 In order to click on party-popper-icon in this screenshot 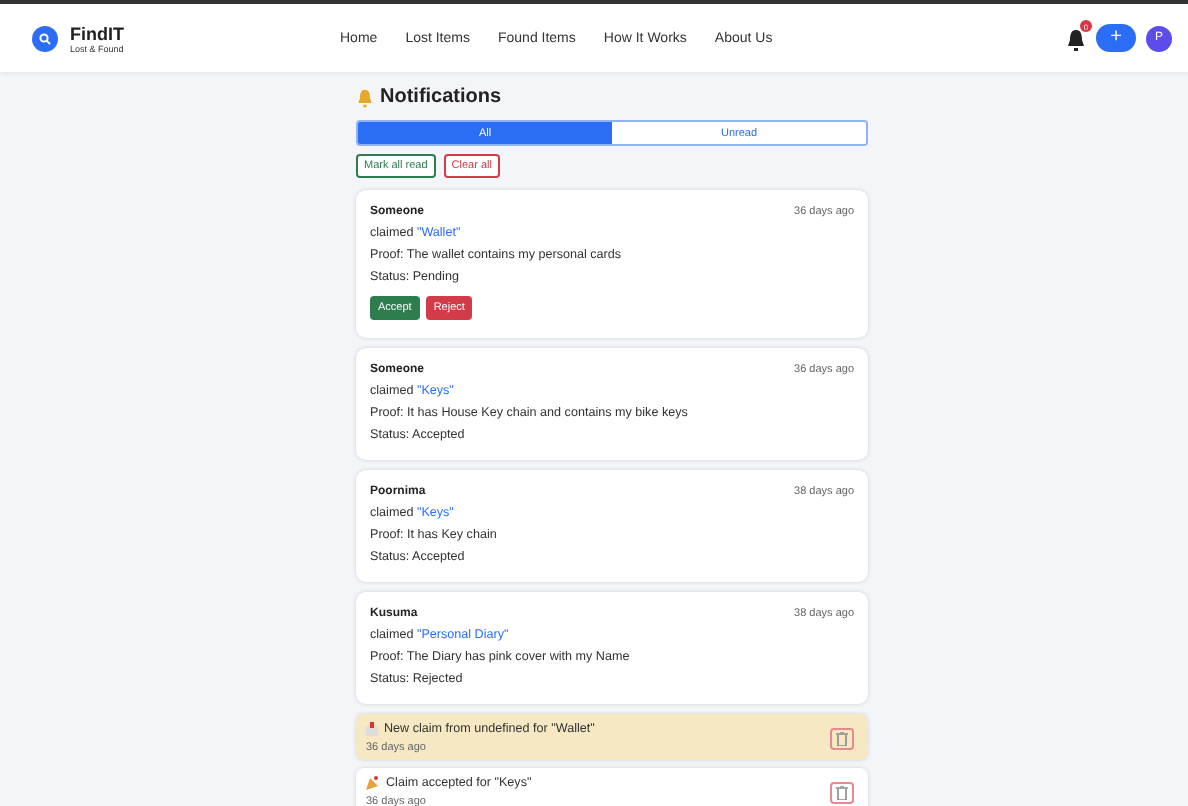, I will do `click(373, 783)`.